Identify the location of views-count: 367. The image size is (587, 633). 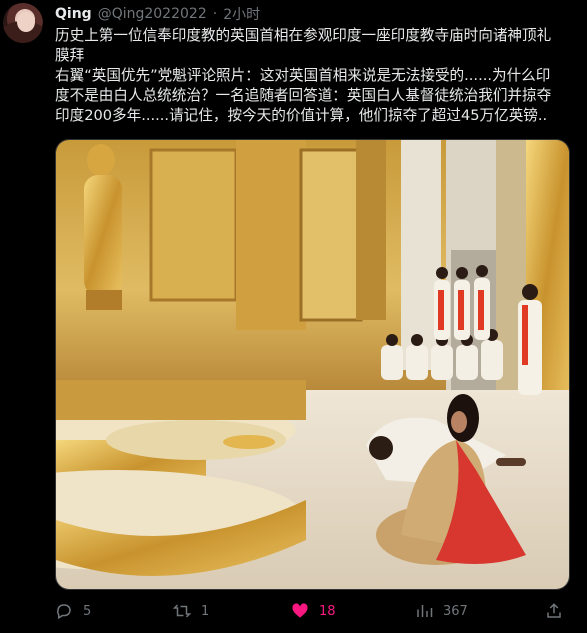
(455, 611).